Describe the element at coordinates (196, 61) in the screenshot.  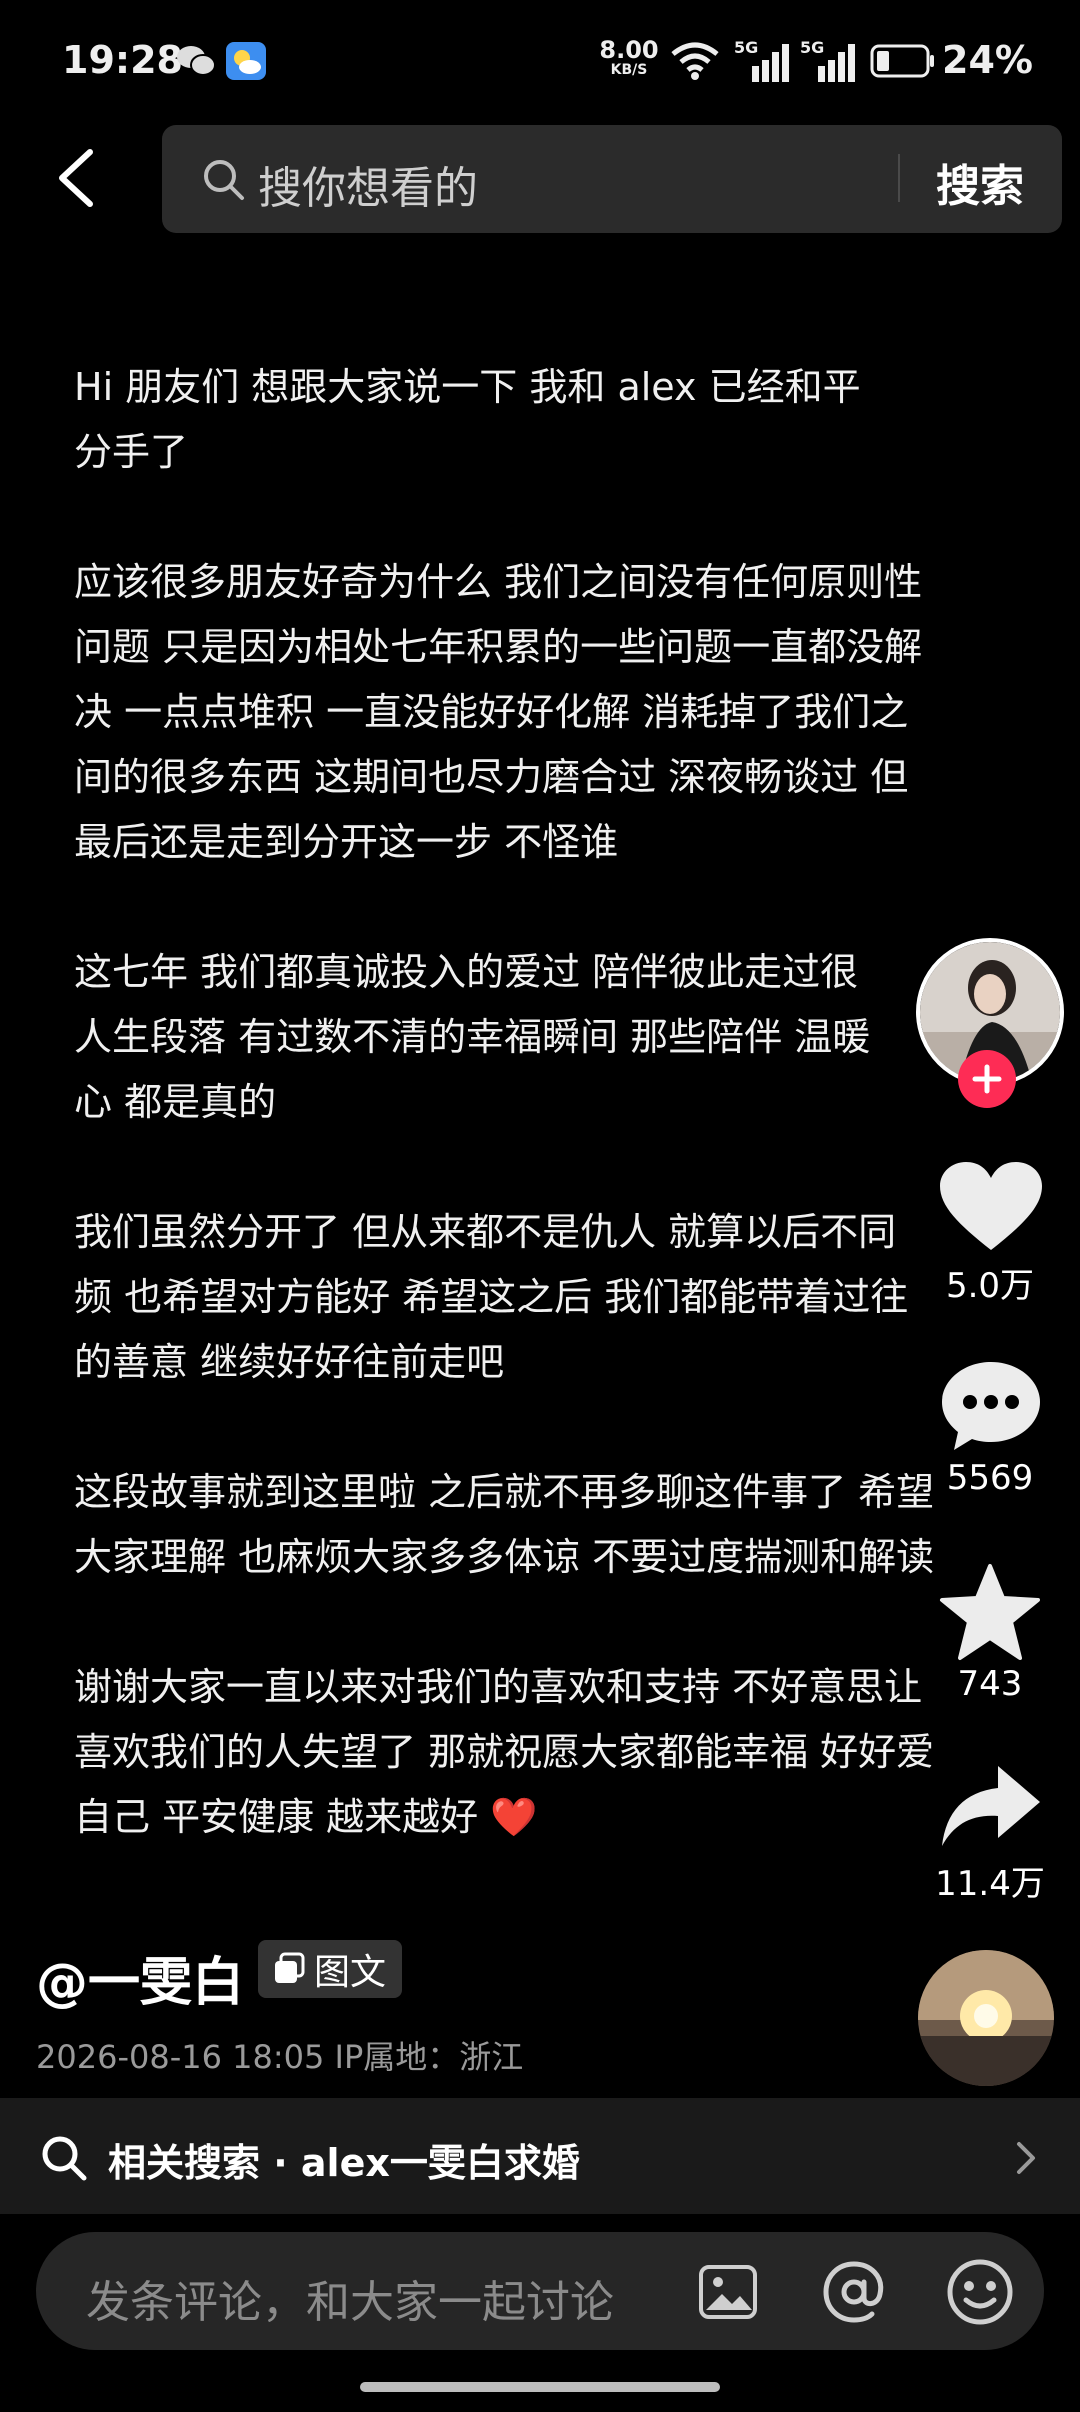
I see `chat-app-icon` at that location.